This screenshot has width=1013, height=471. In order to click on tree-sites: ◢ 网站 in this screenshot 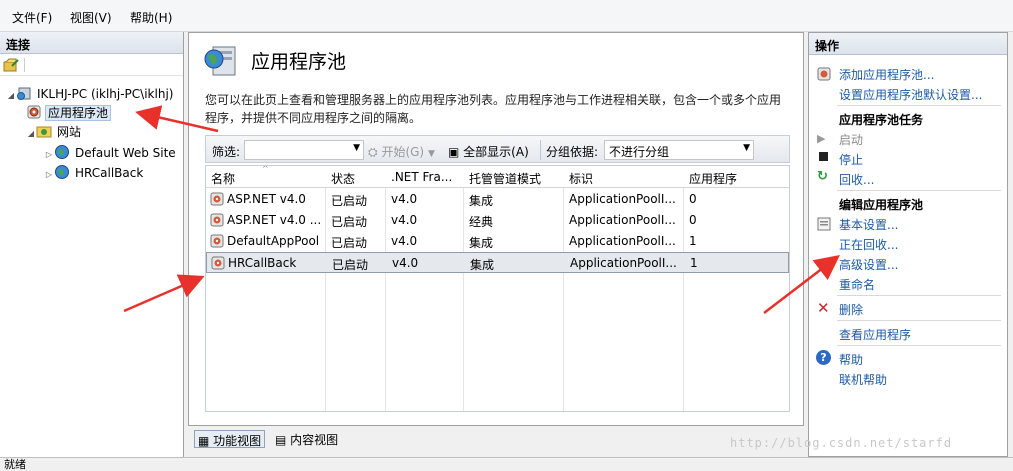, I will do `click(54, 132)`.